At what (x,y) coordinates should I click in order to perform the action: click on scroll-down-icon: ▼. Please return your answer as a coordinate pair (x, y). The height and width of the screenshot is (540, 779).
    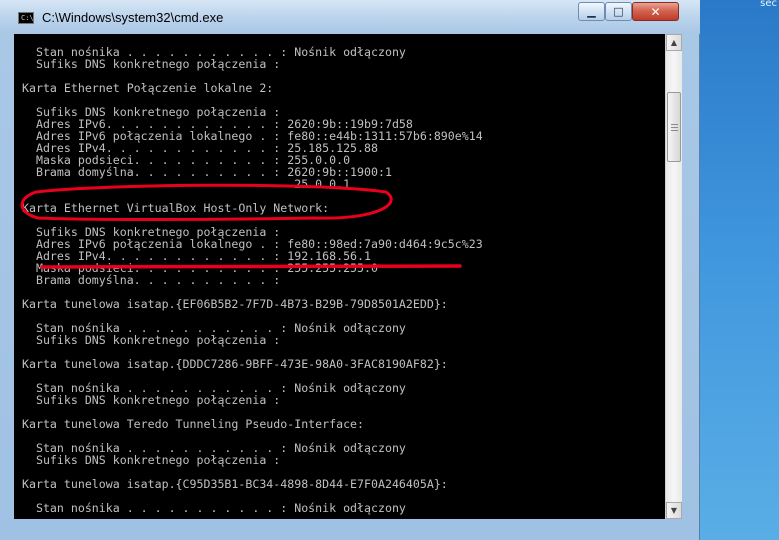
    Looking at the image, I should click on (674, 510).